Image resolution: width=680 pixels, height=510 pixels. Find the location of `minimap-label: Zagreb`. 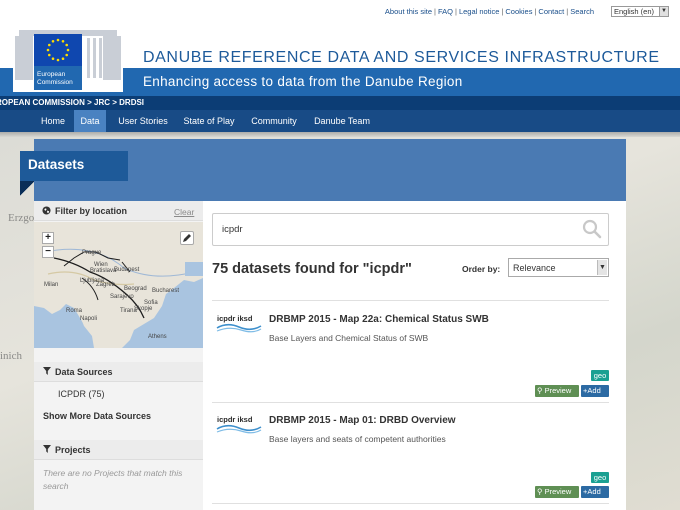

minimap-label: Zagreb is located at coordinates (106, 285).